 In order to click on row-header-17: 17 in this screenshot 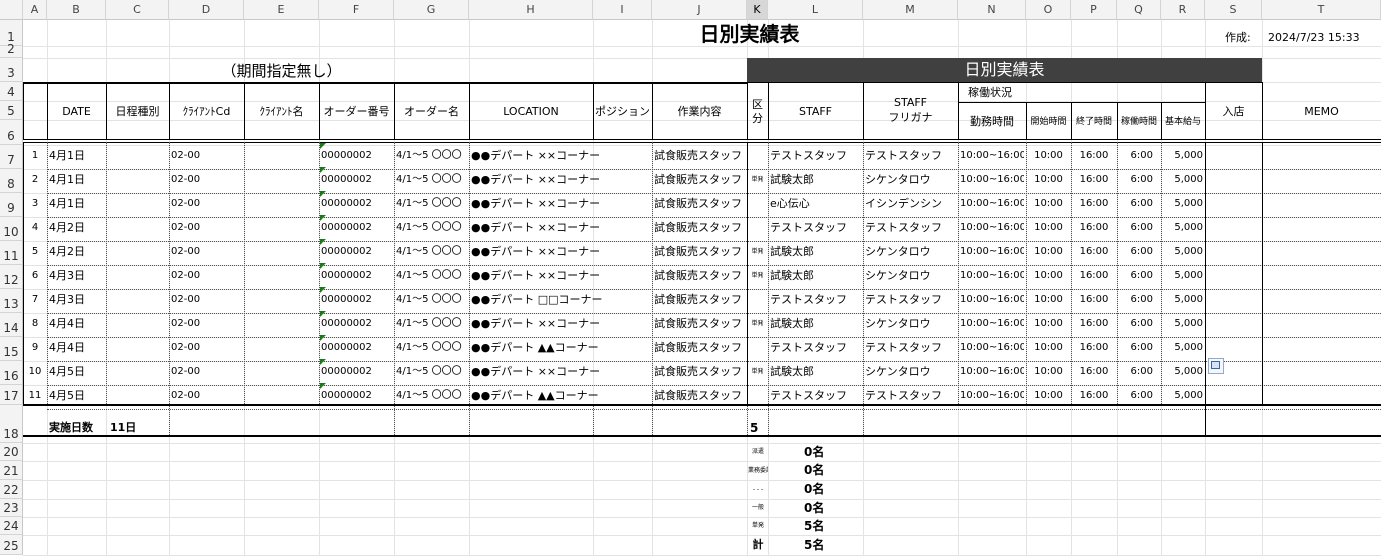, I will do `click(11, 395)`.